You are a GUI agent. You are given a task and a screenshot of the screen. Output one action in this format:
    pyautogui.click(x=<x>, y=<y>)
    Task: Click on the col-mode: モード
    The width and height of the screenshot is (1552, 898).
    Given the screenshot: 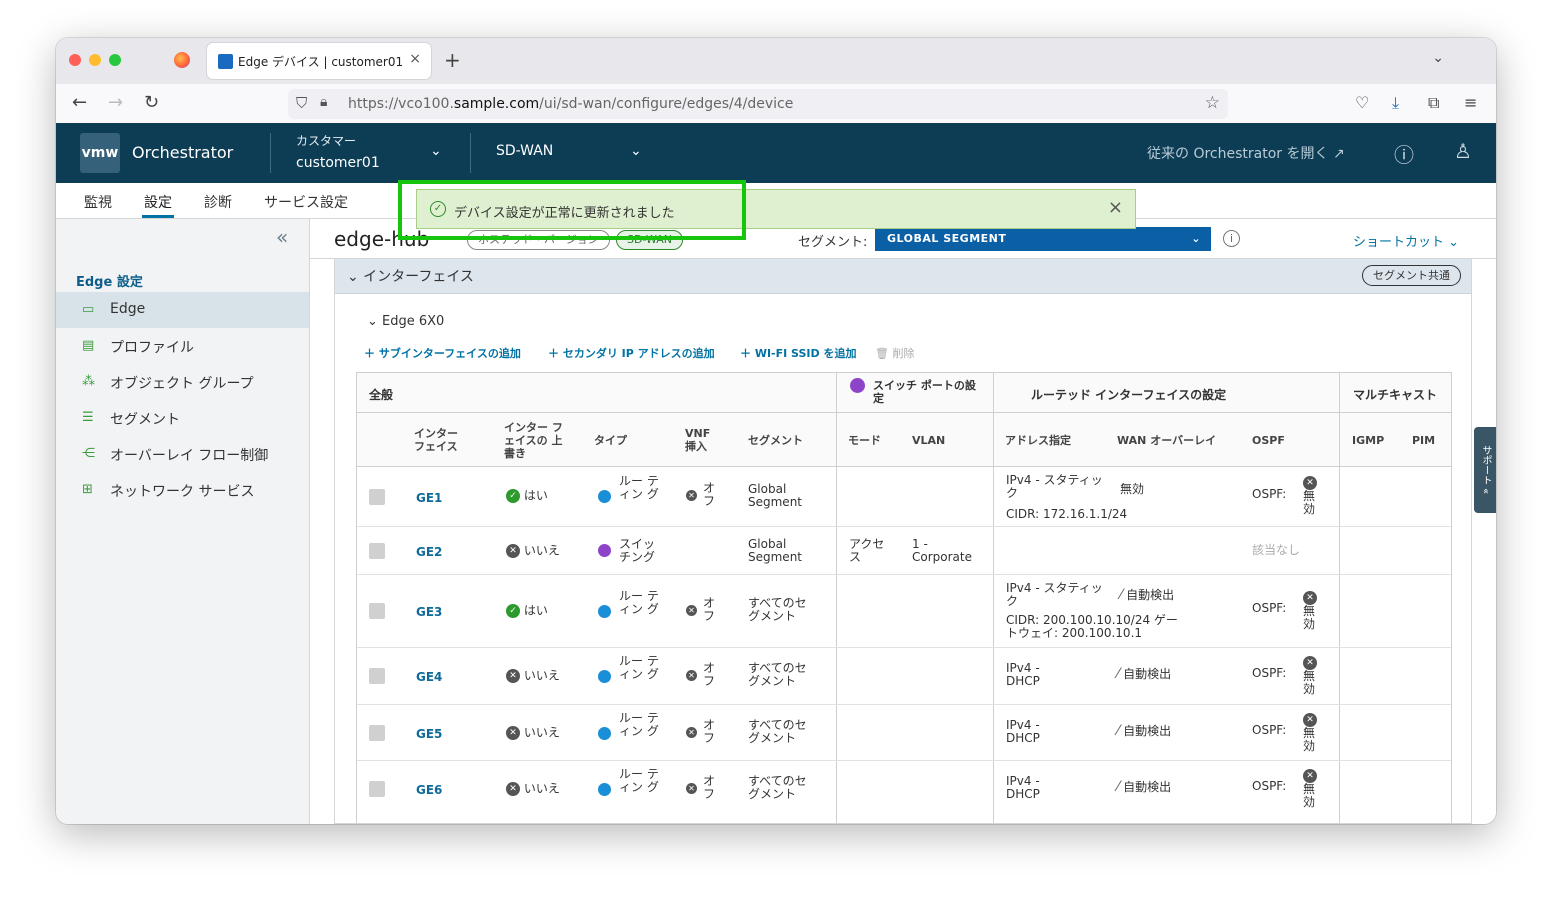 What is the action you would take?
    pyautogui.click(x=864, y=440)
    